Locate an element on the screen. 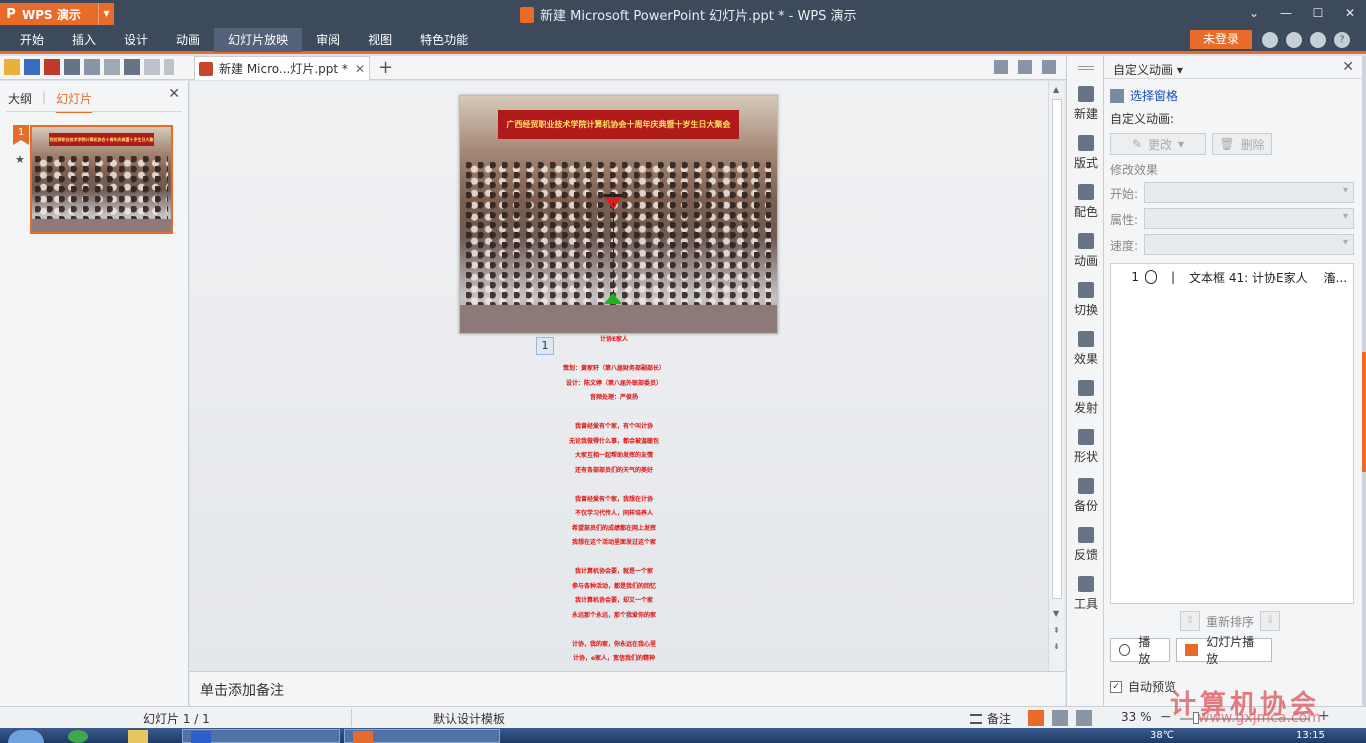 This screenshot has width=1366, height=743. motion-path-start-marker is located at coordinates (613, 298).